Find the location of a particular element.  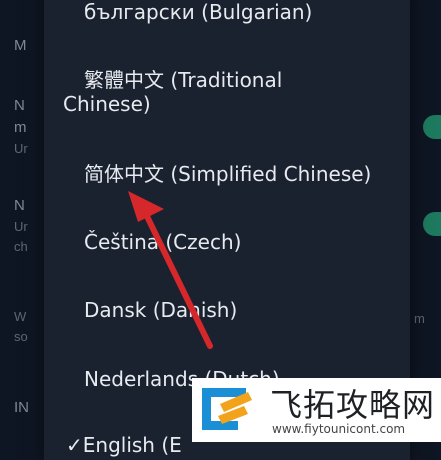

language-option-czech: Čeština (Czech) is located at coordinates (239, 242).